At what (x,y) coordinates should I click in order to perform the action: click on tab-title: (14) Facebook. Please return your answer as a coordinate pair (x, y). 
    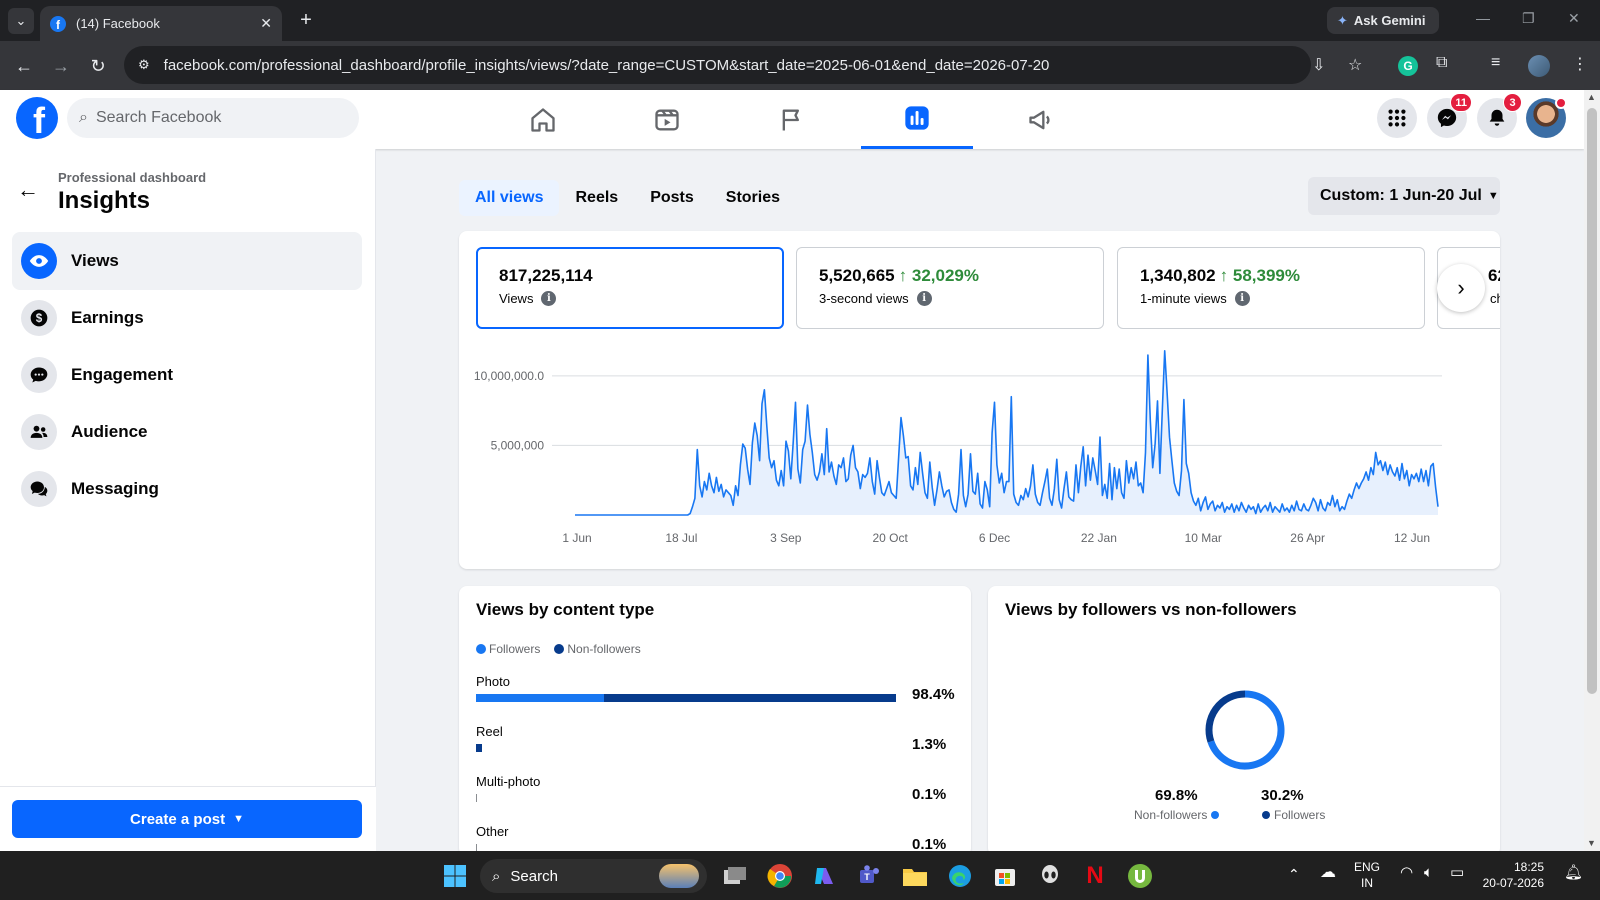
    Looking at the image, I should click on (118, 23).